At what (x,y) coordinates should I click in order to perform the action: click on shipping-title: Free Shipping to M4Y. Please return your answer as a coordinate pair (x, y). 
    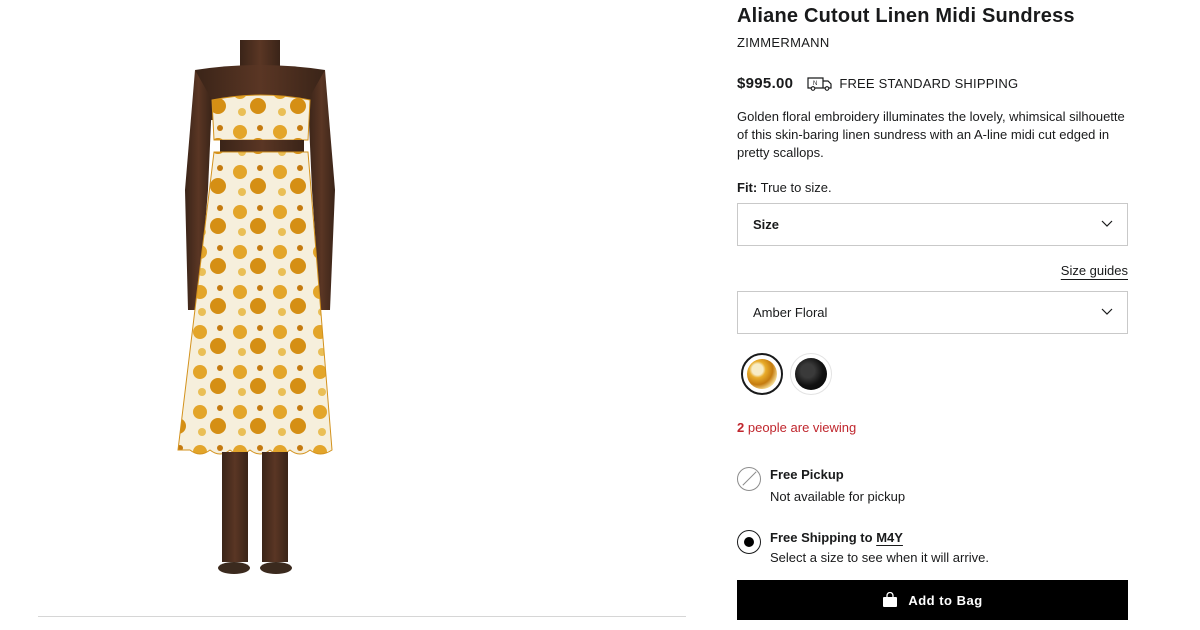
    Looking at the image, I should click on (836, 537).